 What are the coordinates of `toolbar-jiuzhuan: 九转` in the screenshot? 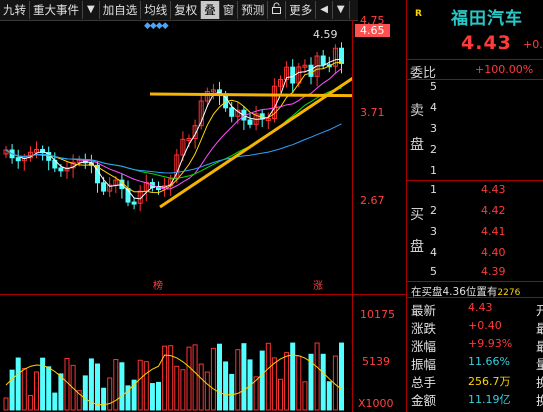 It's located at (15, 10).